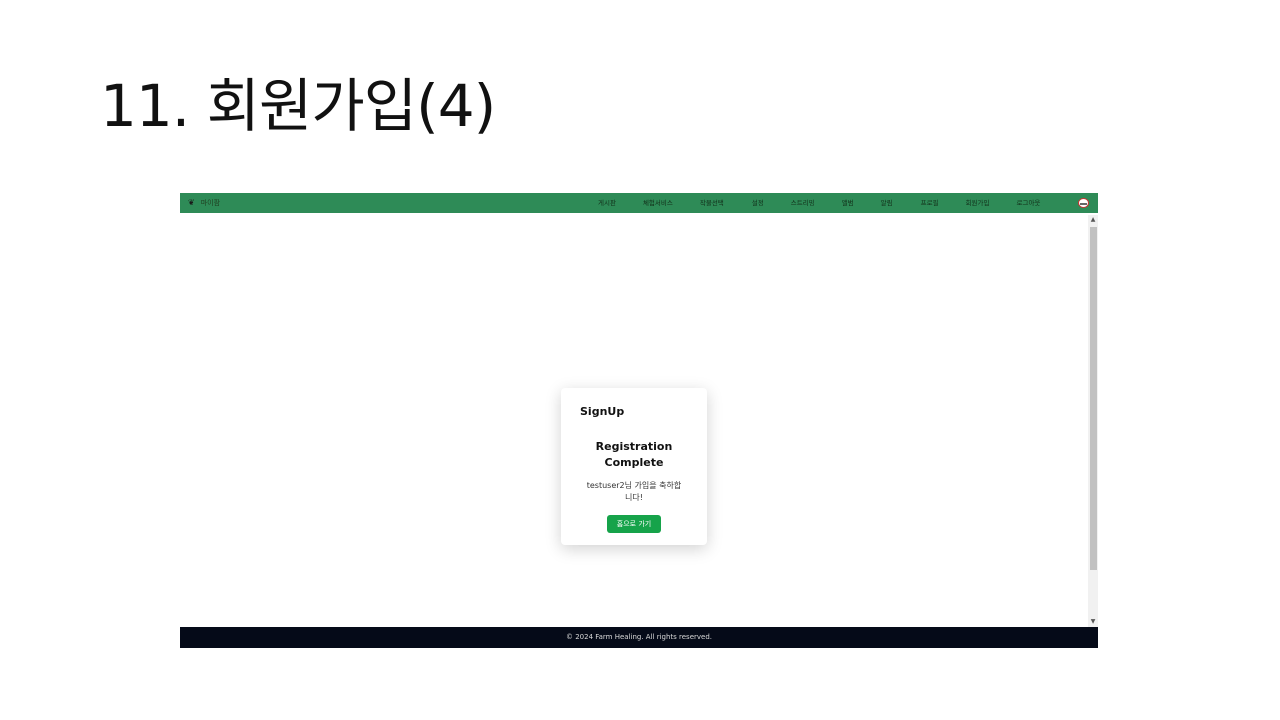 The width and height of the screenshot is (1280, 720). Describe the element at coordinates (634, 455) in the screenshot. I see `registration-complete-title: Registration Complete` at that location.